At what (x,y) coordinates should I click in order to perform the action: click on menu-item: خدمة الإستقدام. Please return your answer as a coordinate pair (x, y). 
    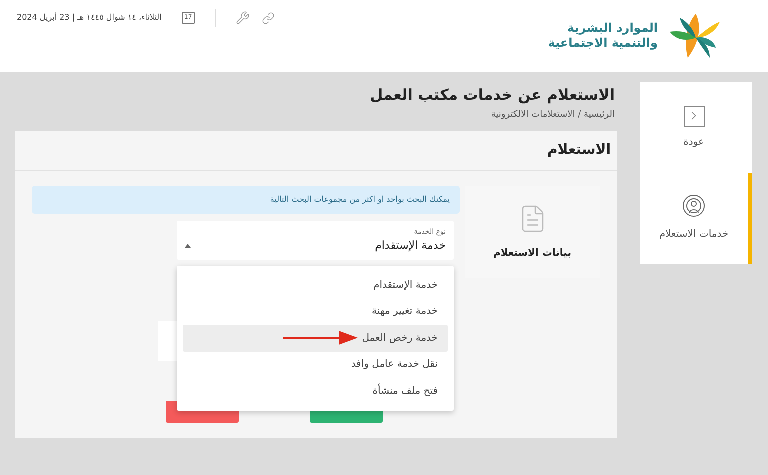
    Looking at the image, I should click on (315, 285).